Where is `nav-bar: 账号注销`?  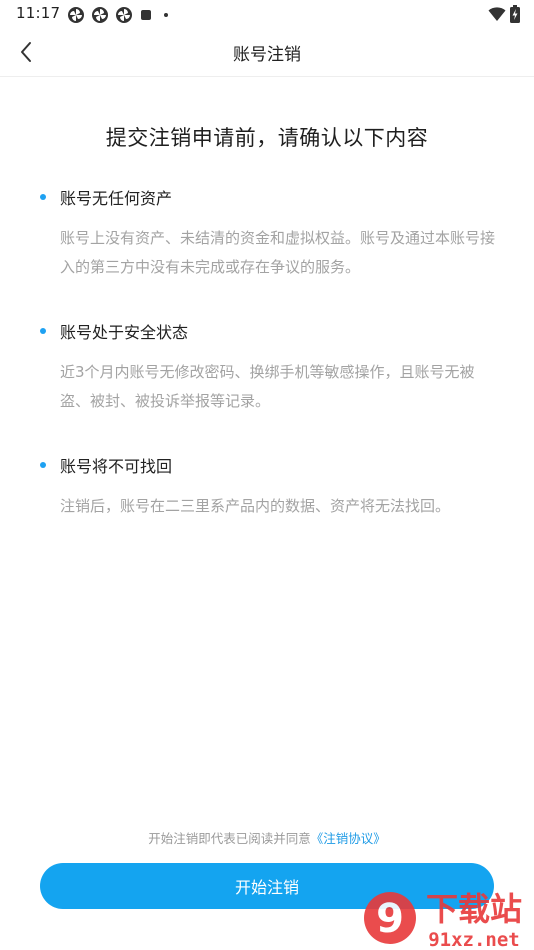
nav-bar: 账号注销 is located at coordinates (267, 52).